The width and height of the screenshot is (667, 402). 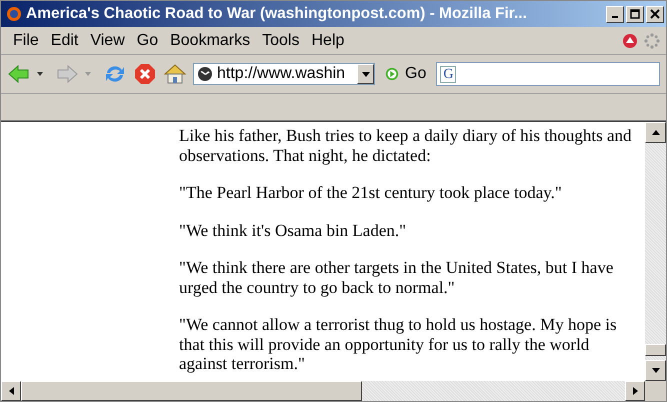 I want to click on maximize-icon, so click(x=635, y=14).